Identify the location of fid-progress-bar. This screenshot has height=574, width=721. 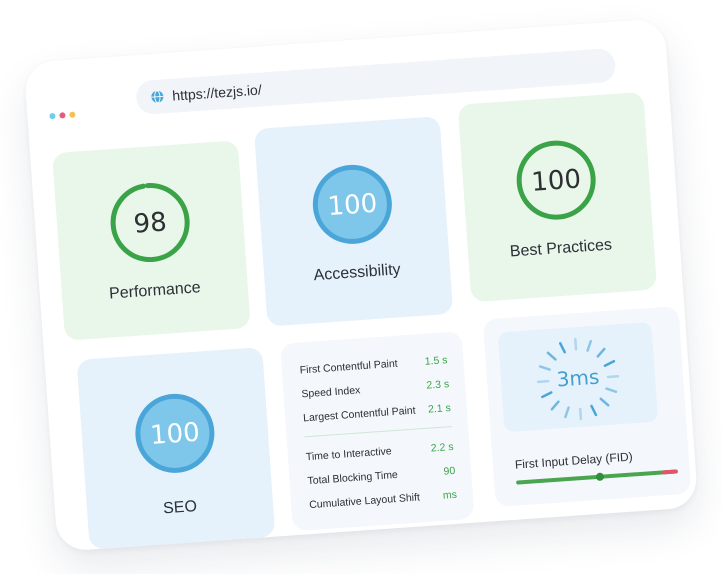
(597, 477).